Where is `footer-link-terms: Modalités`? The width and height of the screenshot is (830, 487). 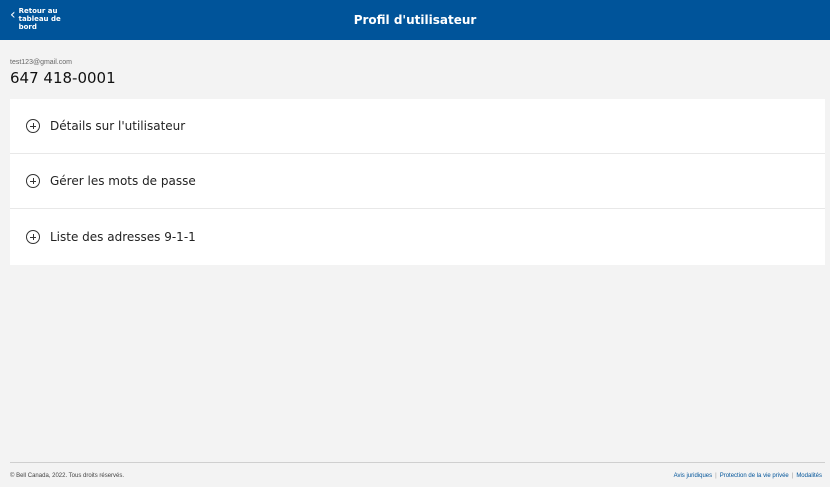 footer-link-terms: Modalités is located at coordinates (809, 476).